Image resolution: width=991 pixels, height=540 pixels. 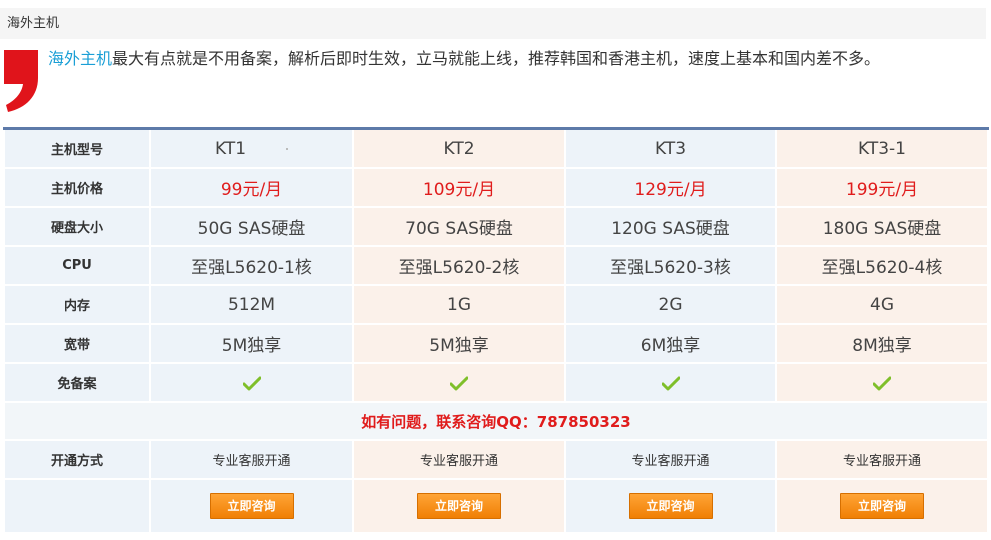 I want to click on model-cell-4: KT3-1, so click(x=882, y=148).